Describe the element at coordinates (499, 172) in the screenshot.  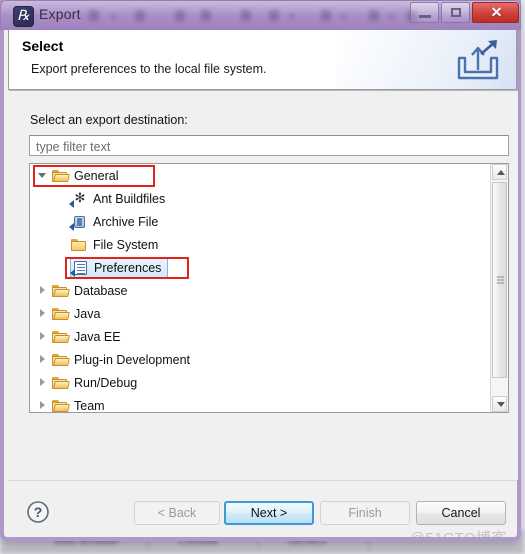
I see `scroll-up-icon` at that location.